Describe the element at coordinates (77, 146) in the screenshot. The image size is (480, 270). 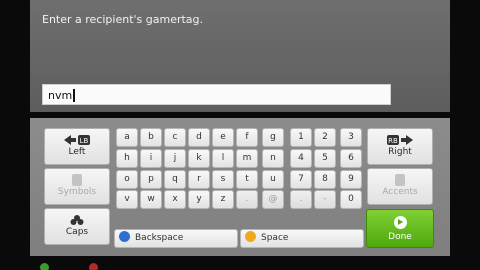
I see `left-key: LB Left` at that location.